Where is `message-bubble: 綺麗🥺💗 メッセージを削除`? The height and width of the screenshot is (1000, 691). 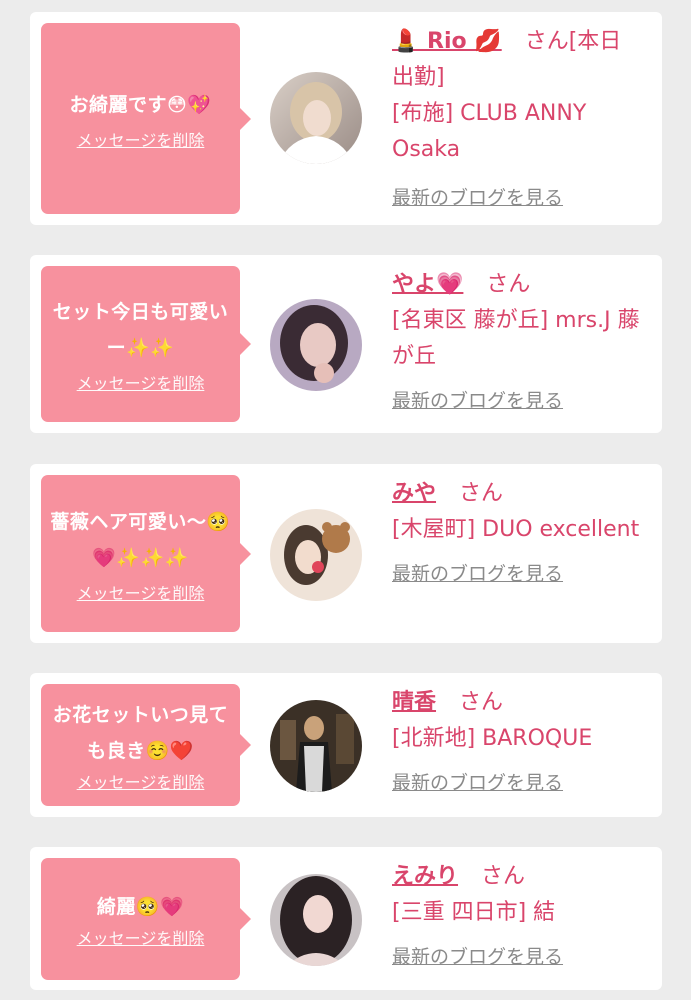
message-bubble: 綺麗🥺💗 メッセージを削除 is located at coordinates (146, 919).